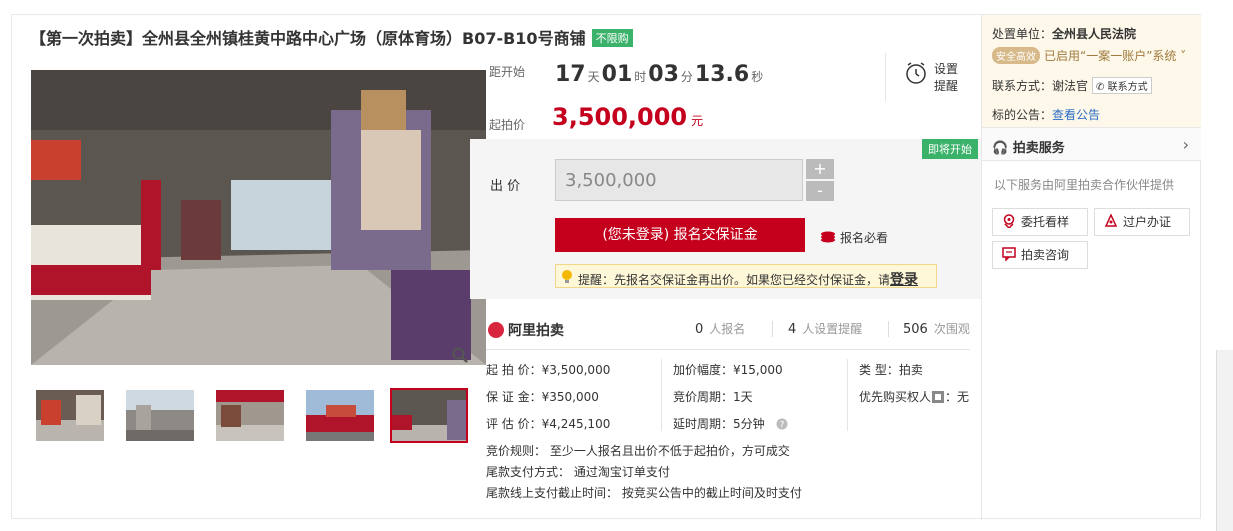 Image resolution: width=1233 pixels, height=531 pixels. Describe the element at coordinates (1009, 254) in the screenshot. I see `chat-icon` at that location.